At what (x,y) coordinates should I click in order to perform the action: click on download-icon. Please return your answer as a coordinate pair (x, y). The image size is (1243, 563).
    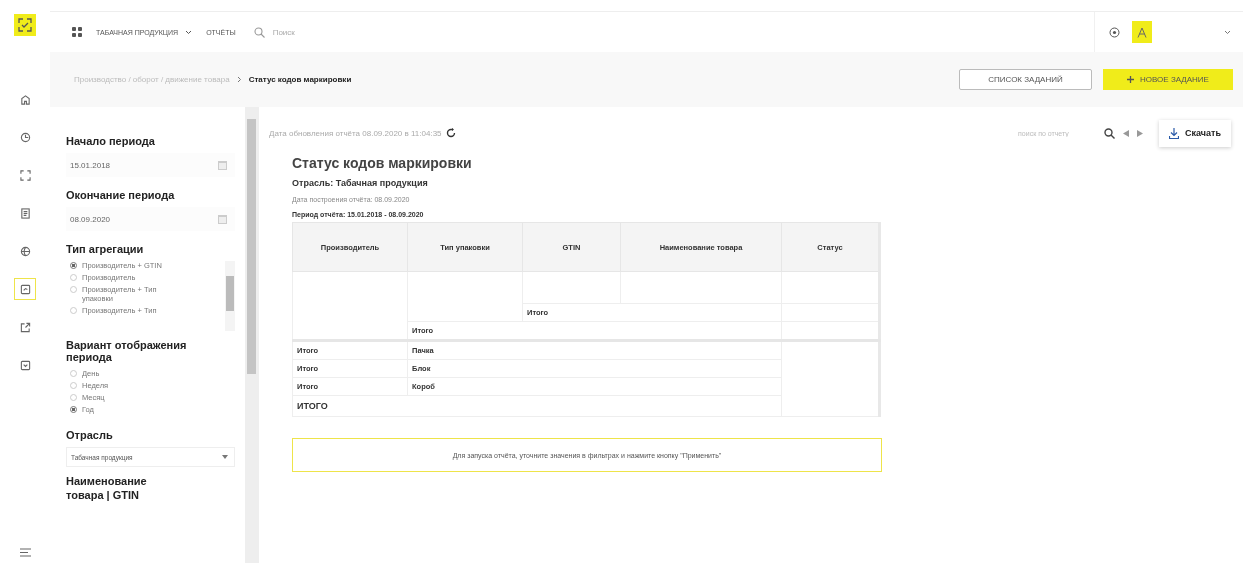
    Looking at the image, I should click on (1174, 133).